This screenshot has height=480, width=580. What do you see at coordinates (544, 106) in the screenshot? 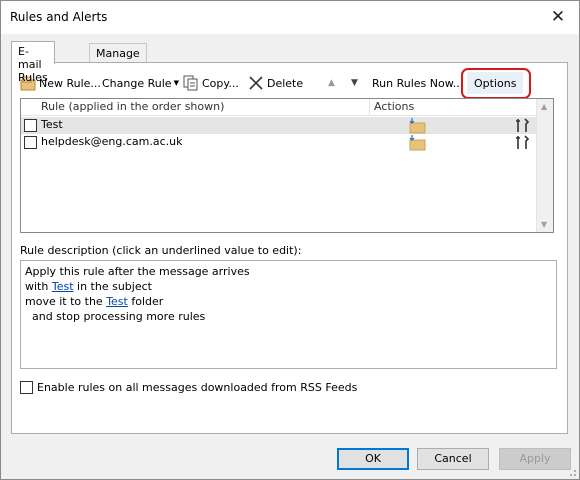
I see `scroll-up-icon: ▲` at bounding box center [544, 106].